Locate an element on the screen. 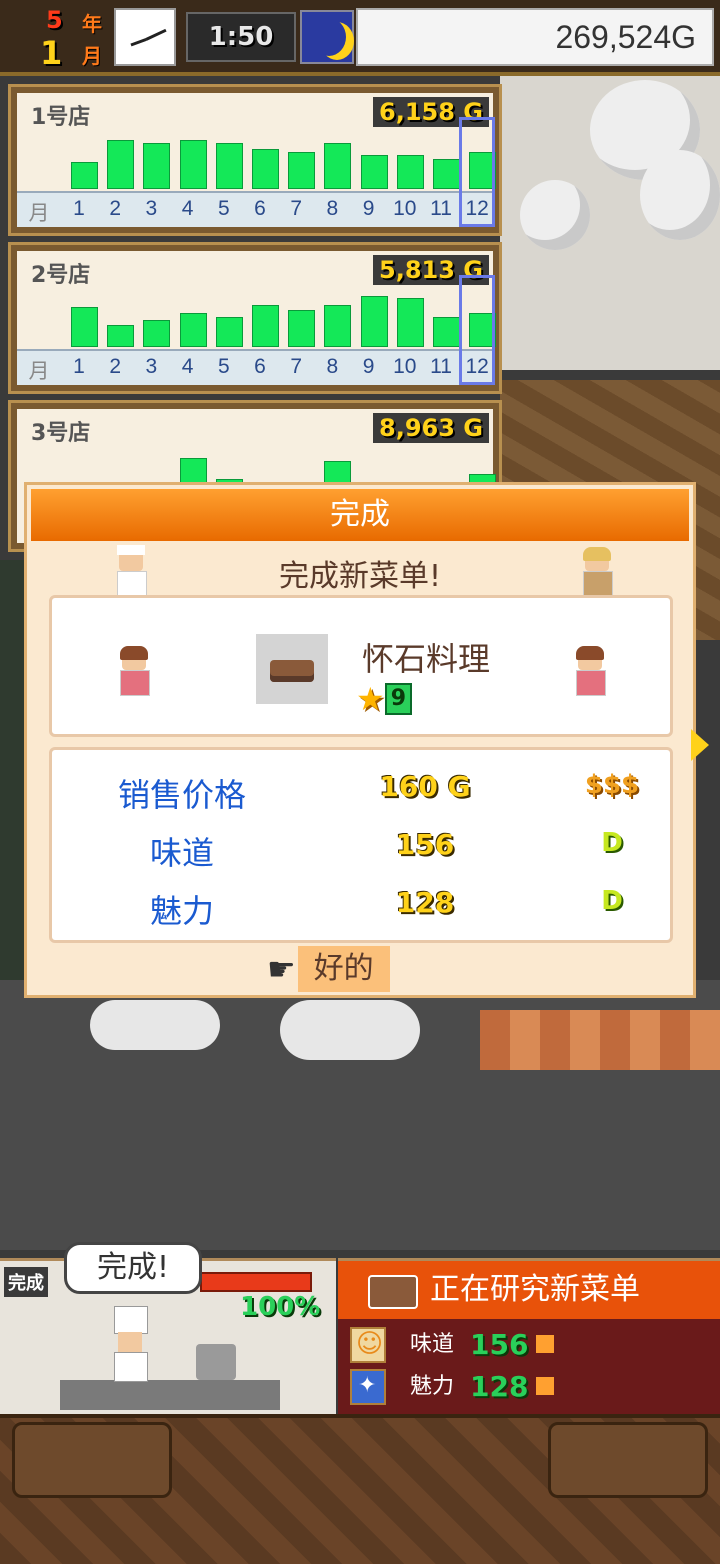 The height and width of the screenshot is (1564, 720). month-tick: 6 is located at coordinates (260, 208).